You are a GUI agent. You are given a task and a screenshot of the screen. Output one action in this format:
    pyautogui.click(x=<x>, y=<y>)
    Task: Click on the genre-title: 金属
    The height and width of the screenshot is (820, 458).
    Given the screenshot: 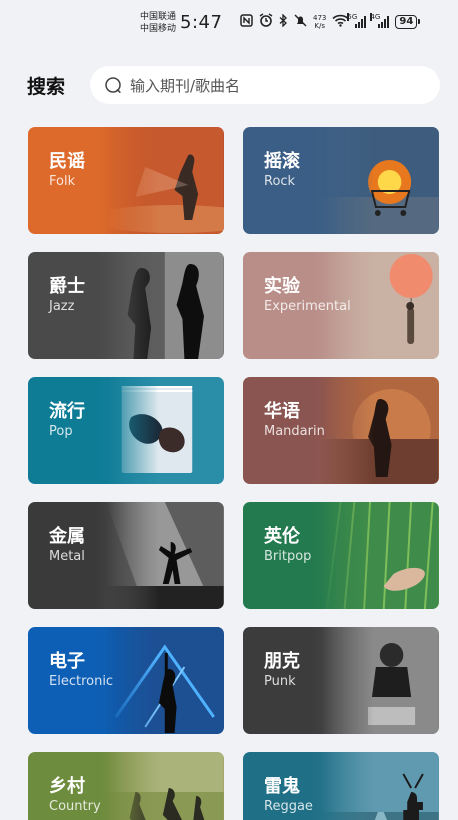 What is the action you would take?
    pyautogui.click(x=67, y=536)
    